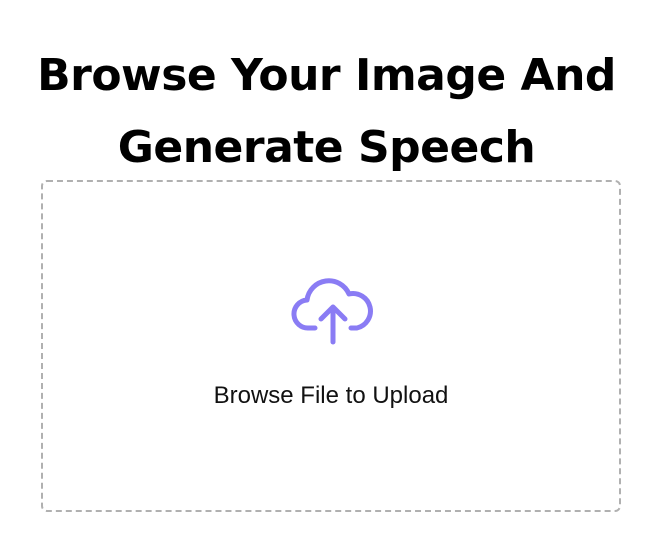 The width and height of the screenshot is (653, 552). What do you see at coordinates (326, 147) in the screenshot?
I see `page-title-line-2: Generate Speech` at bounding box center [326, 147].